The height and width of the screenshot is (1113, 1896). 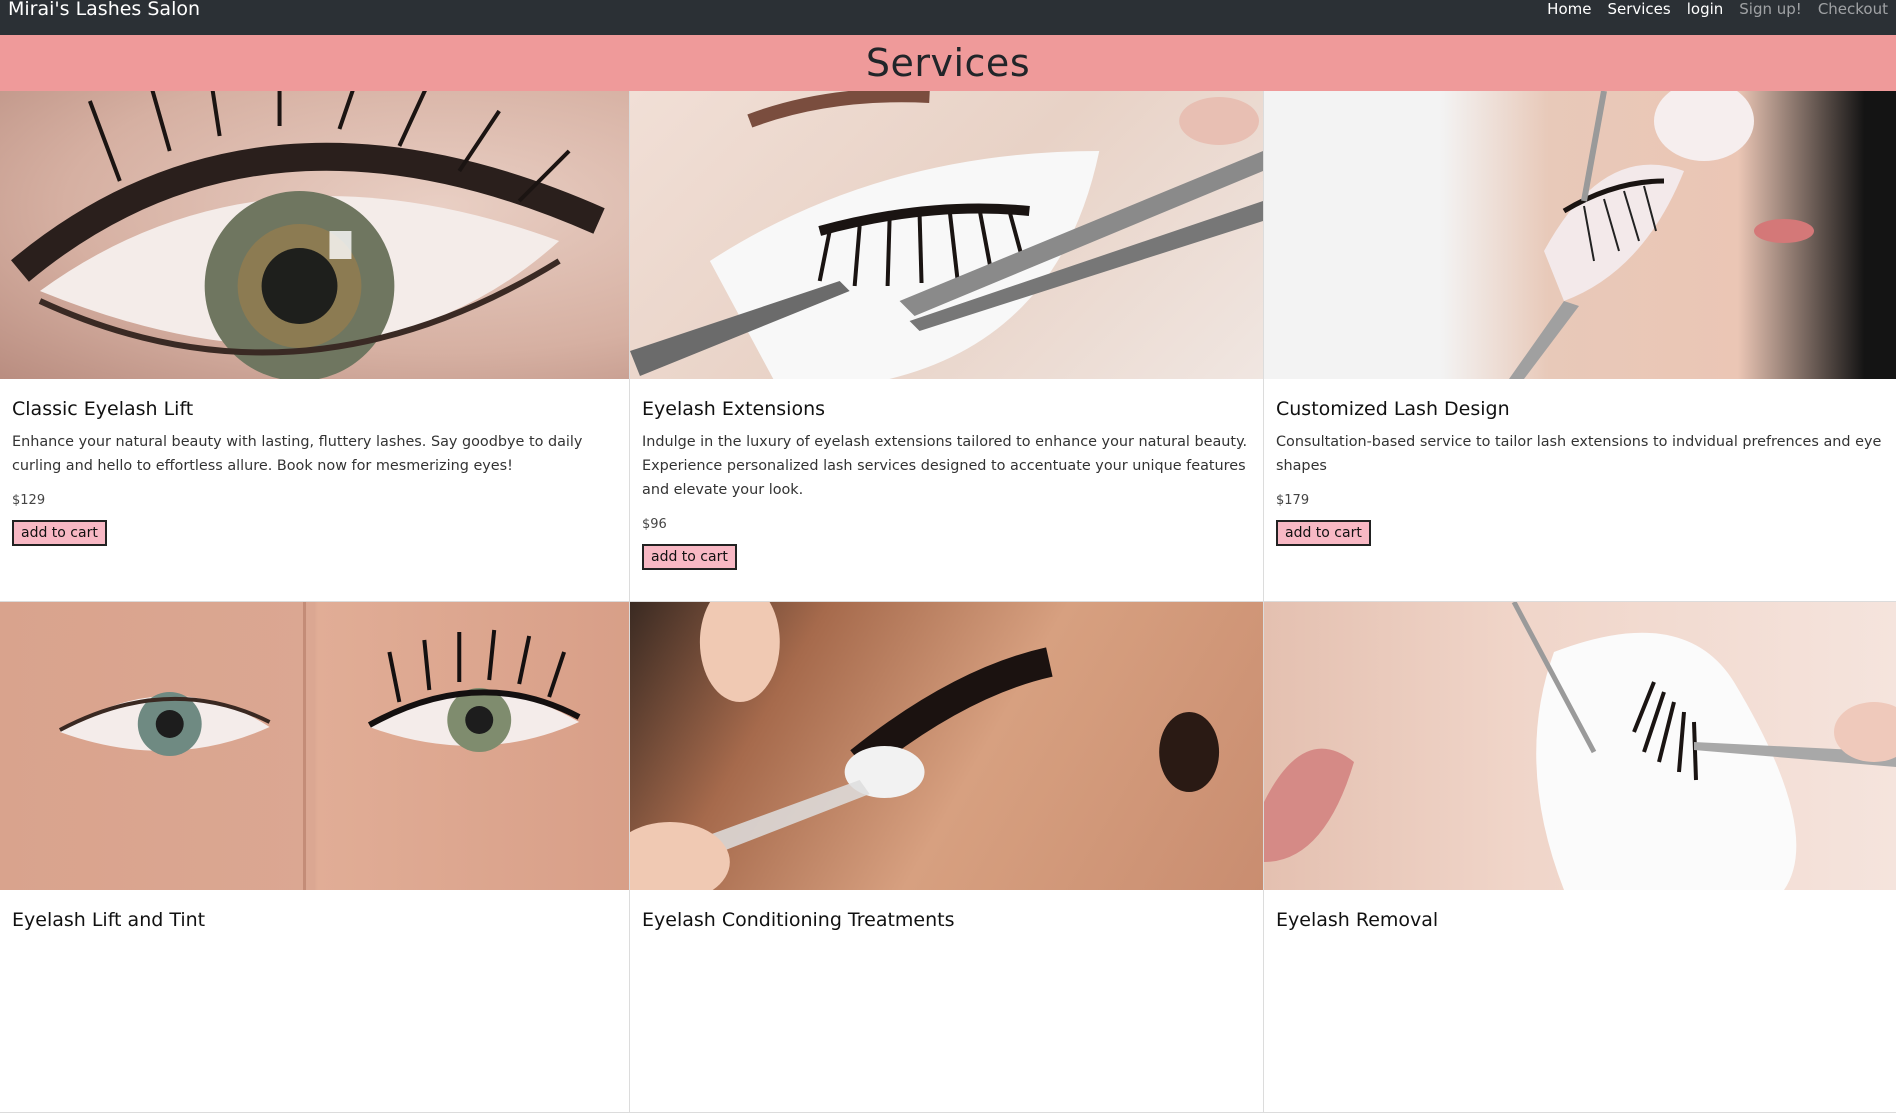 I want to click on service-title: Customized Lash Design, so click(x=1393, y=409).